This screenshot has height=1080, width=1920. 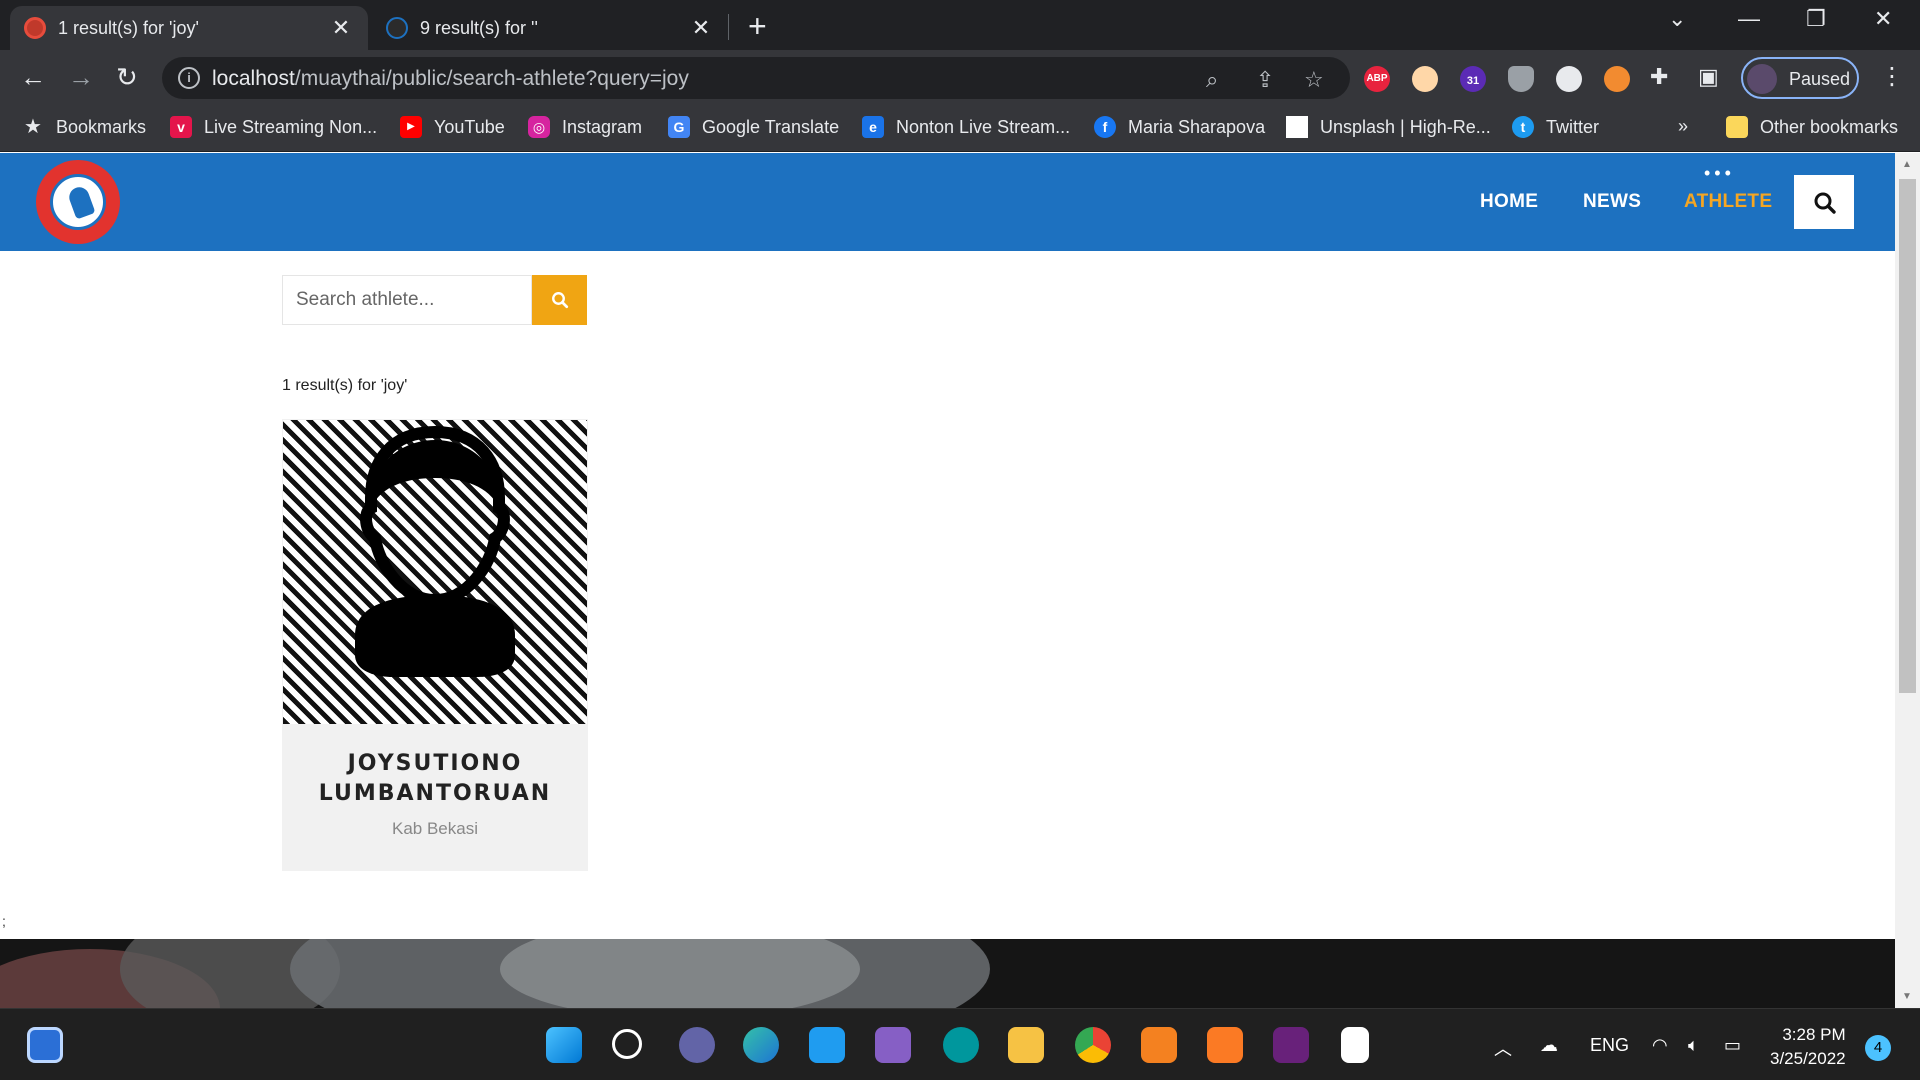 I want to click on wifi-icon: ◠, so click(x=1660, y=1045).